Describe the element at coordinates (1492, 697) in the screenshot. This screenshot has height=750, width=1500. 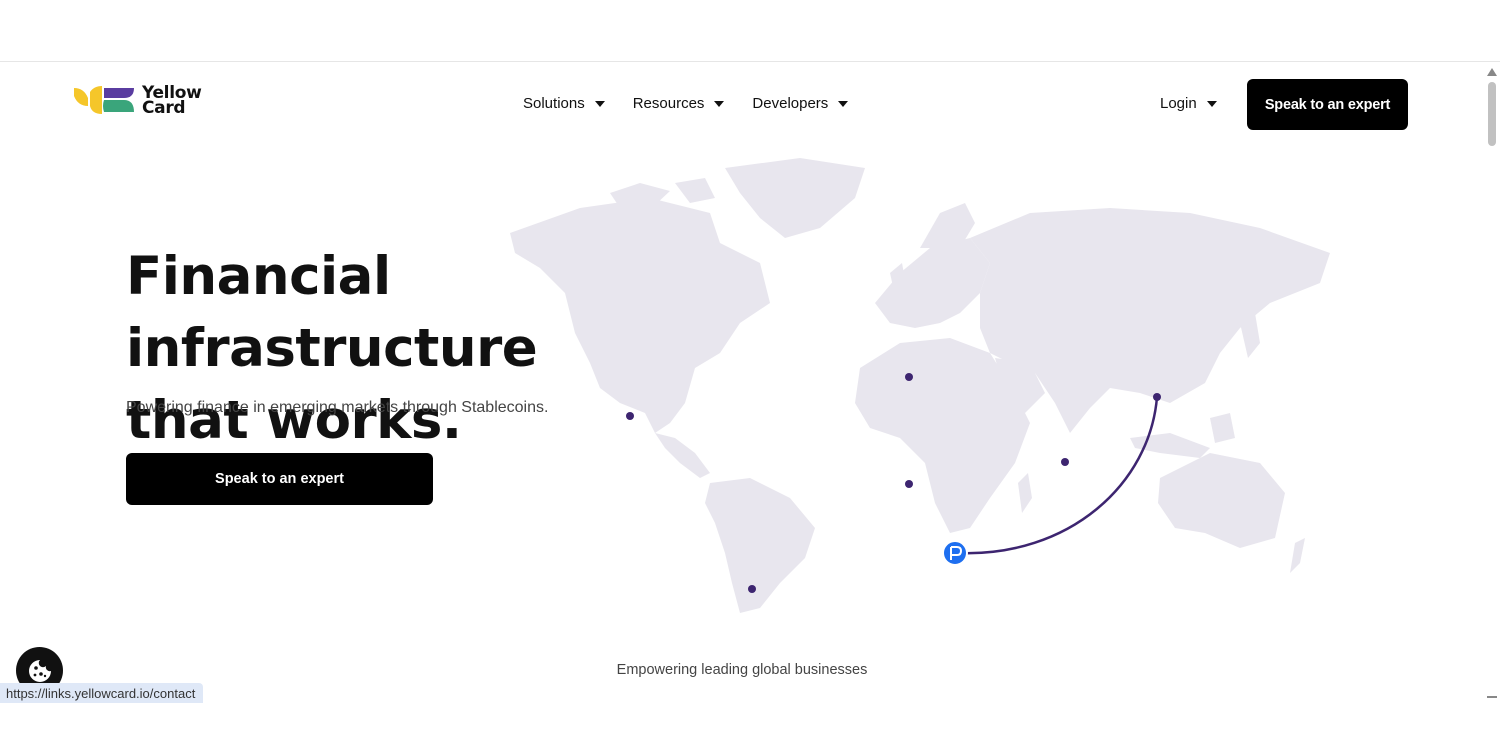
I see `scroll-down-arrow-icon` at that location.